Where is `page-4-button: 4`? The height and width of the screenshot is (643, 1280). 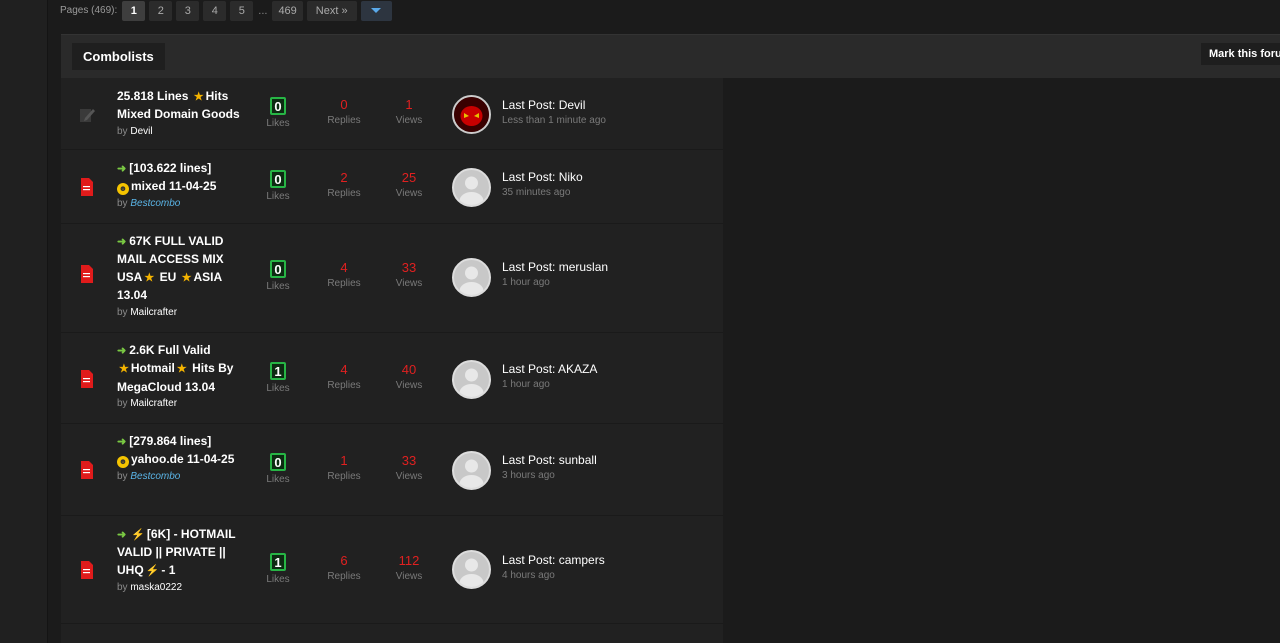
page-4-button: 4 is located at coordinates (215, 10).